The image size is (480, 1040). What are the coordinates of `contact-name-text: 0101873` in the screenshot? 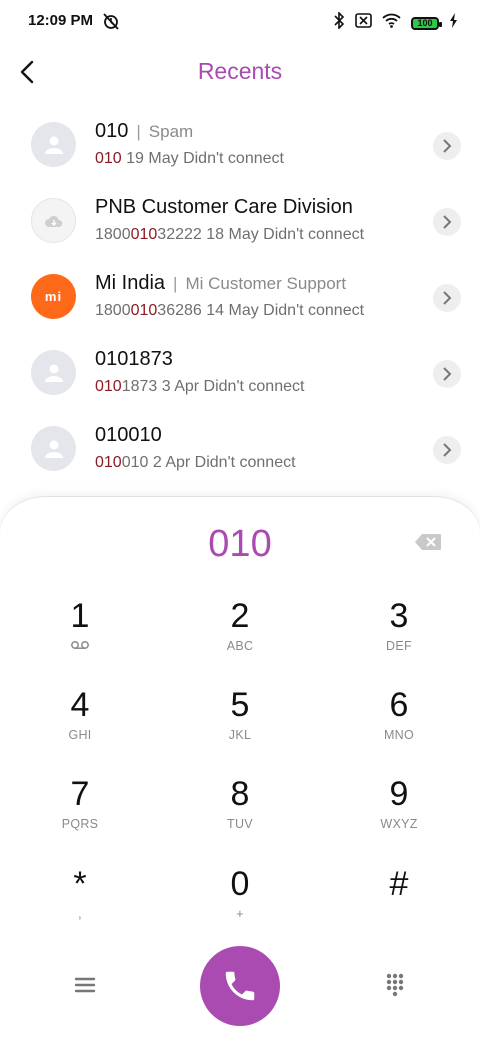 It's located at (134, 359).